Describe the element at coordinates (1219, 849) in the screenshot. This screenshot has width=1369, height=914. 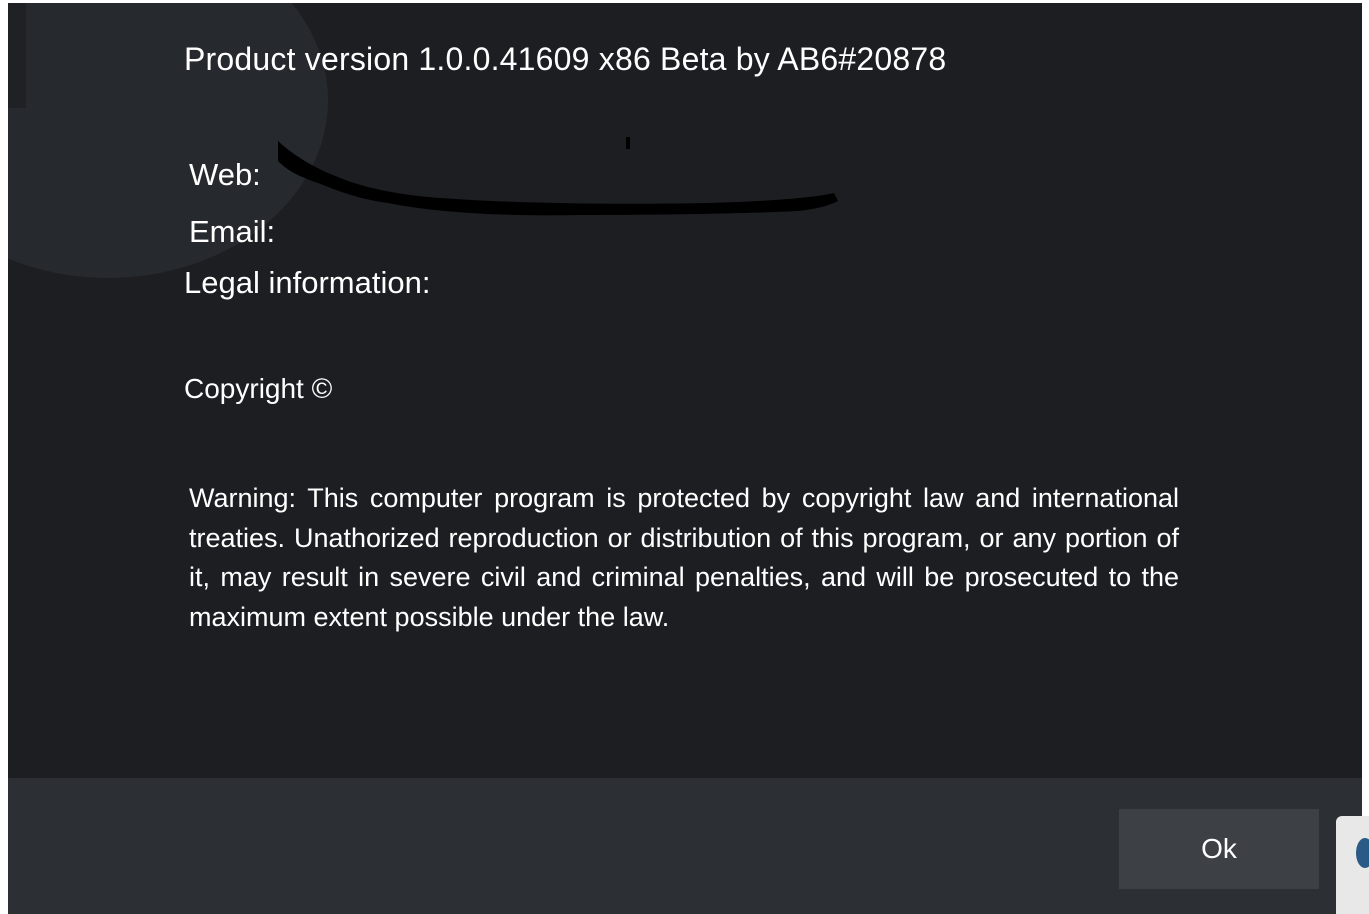
I see `ok-button: Ok` at that location.